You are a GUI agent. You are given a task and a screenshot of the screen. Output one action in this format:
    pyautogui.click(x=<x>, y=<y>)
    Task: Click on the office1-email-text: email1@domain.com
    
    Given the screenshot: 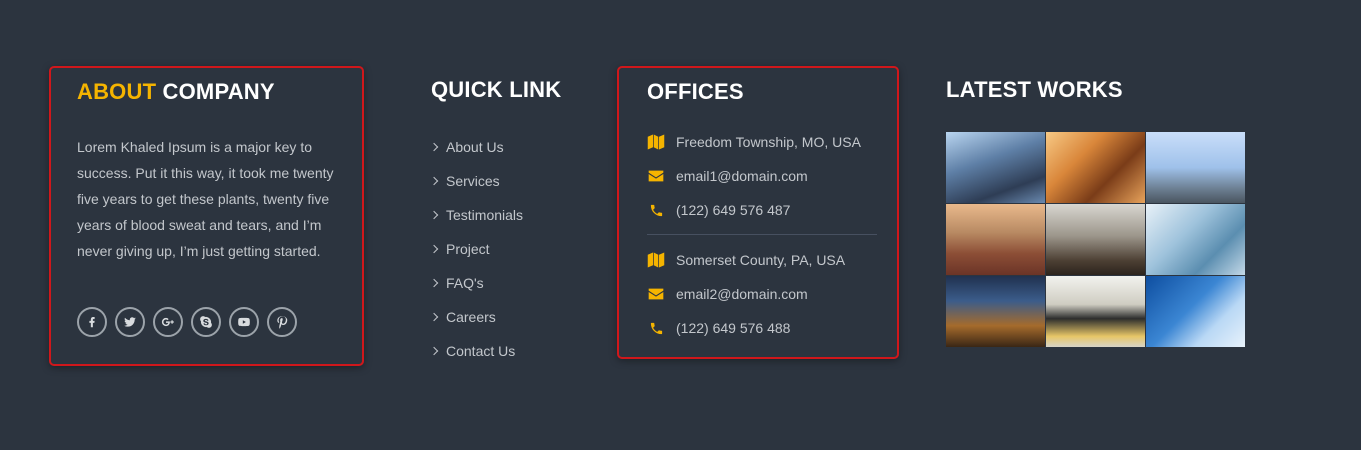 What is the action you would take?
    pyautogui.click(x=742, y=176)
    